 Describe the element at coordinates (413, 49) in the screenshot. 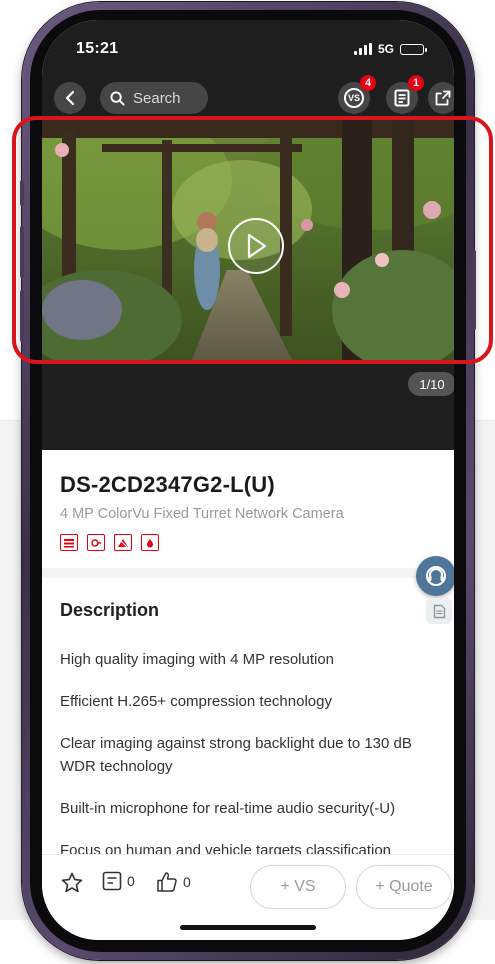

I see `battery-icon` at that location.